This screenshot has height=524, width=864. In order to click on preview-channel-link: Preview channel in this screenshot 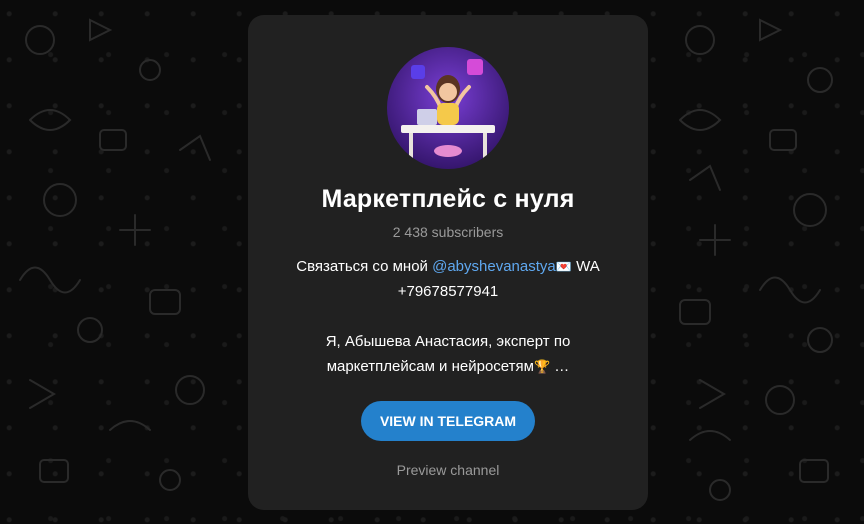, I will do `click(448, 470)`.